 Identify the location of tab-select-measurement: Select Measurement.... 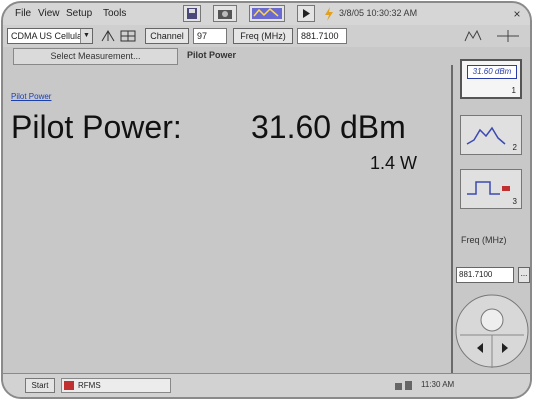
(95, 56).